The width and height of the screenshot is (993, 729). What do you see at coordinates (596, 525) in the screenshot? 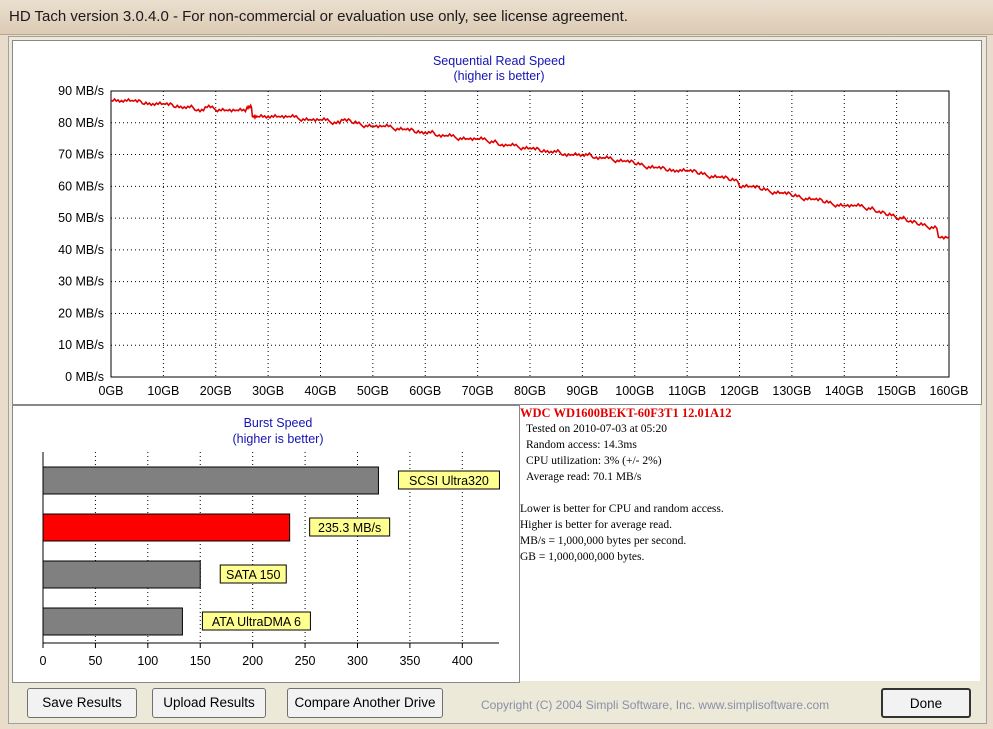
I see `note-higher-better: Higher is better for average read.` at bounding box center [596, 525].